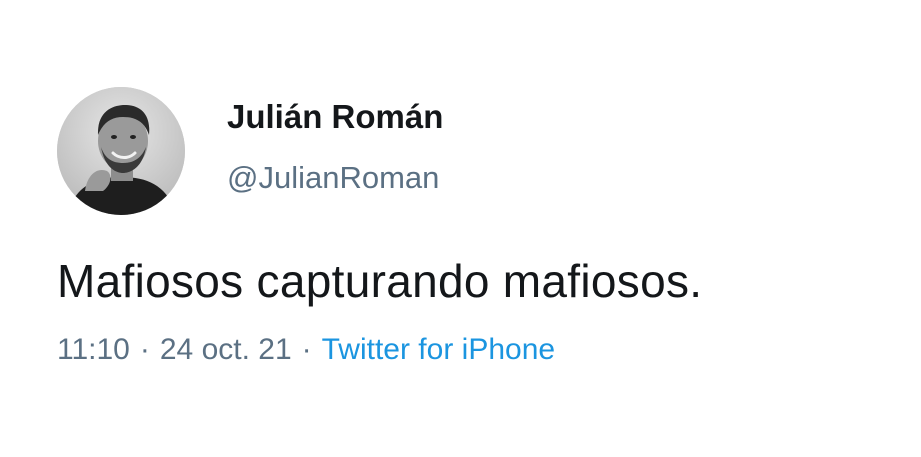  I want to click on profile-photo-icon, so click(121, 151).